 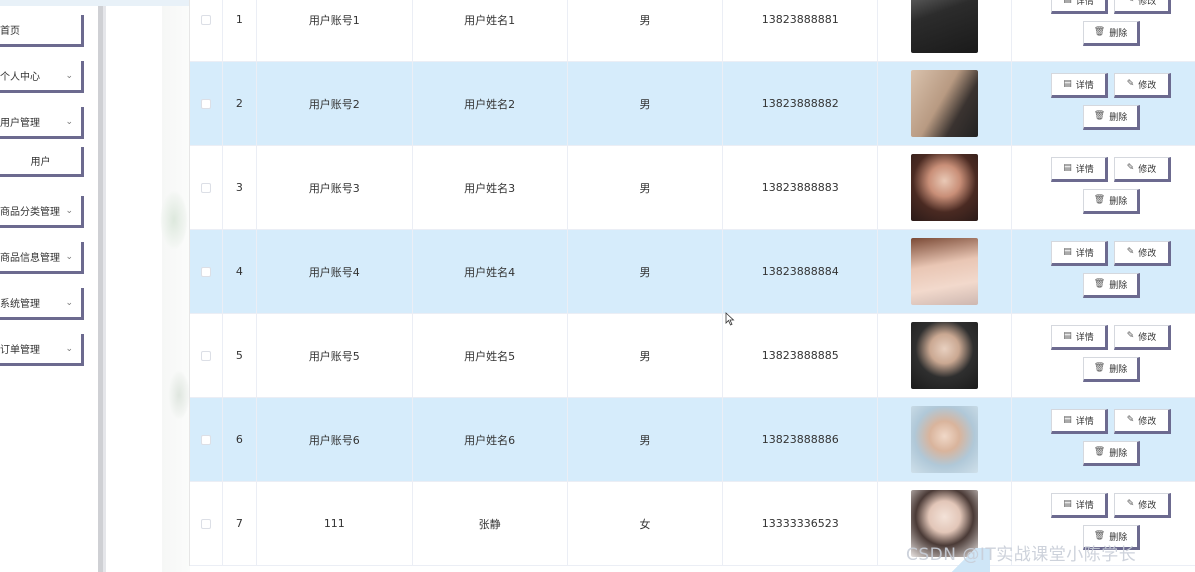 I want to click on user-phone: 13823888883, so click(x=801, y=187).